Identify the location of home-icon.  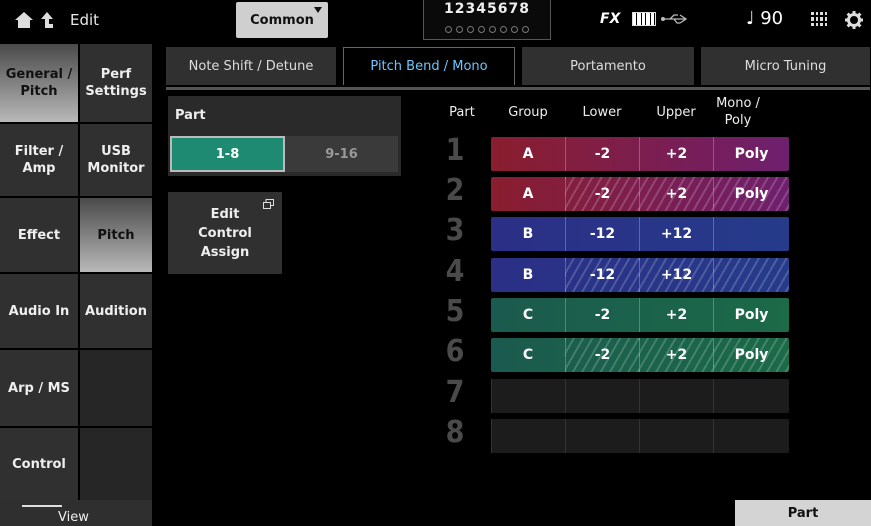
(24, 20).